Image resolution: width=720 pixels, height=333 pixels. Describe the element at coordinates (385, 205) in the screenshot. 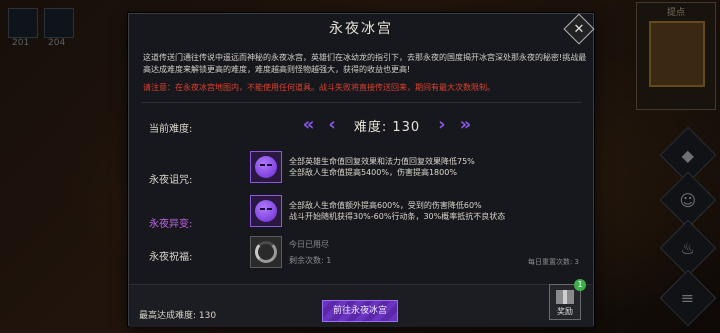

I see `mutation-line-1: 全部敌人生命值额外提高600%，受到的伤害降低60%` at that location.